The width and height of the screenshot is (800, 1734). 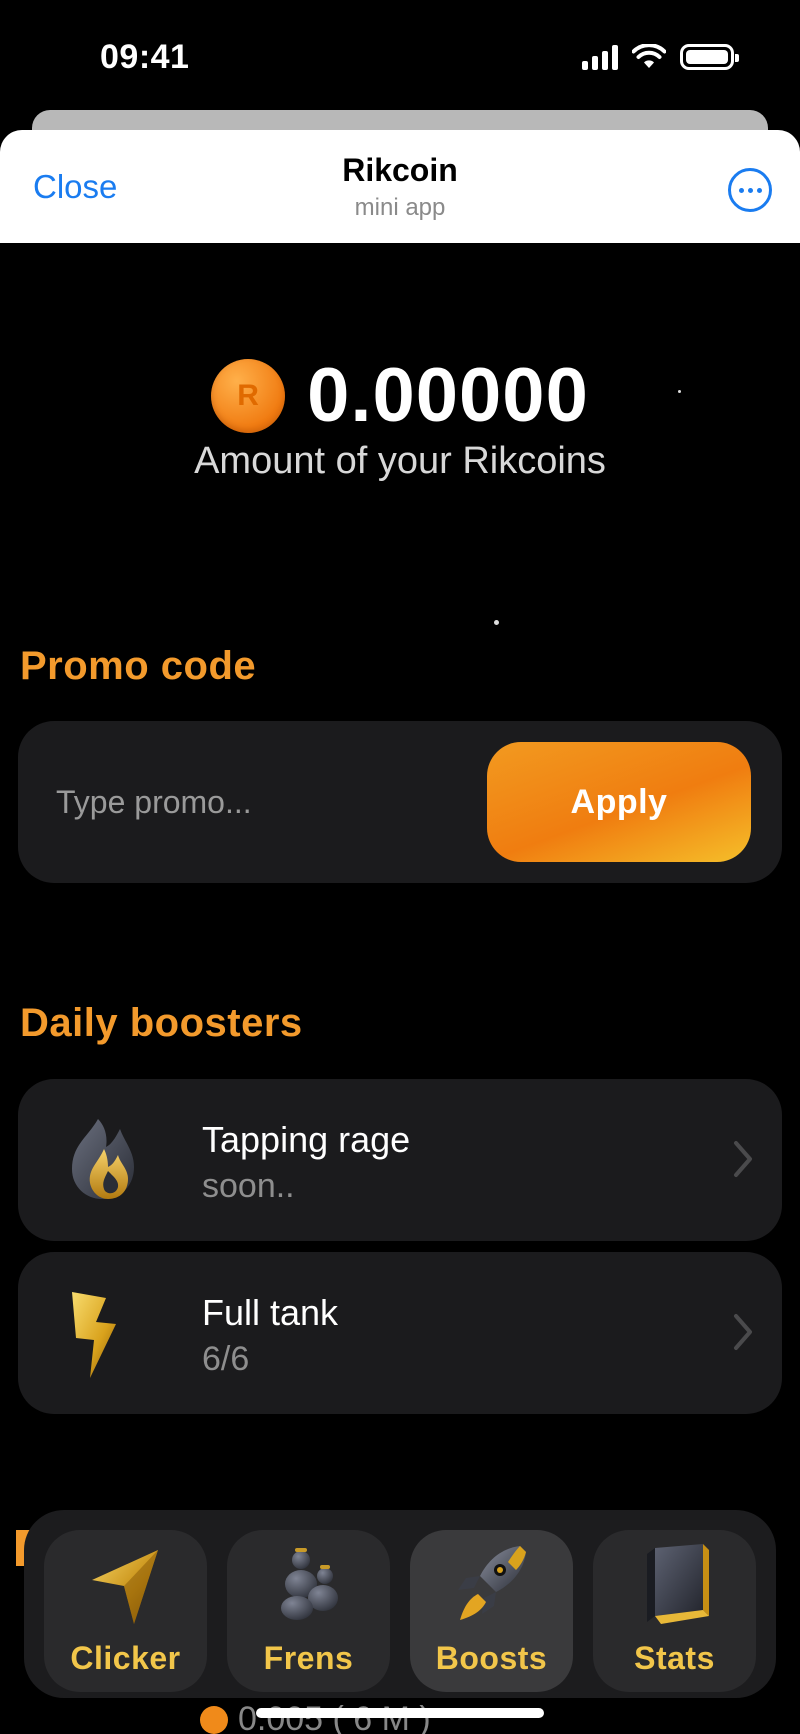 I want to click on miniapp-header: Close Rikcoin mini app, so click(x=400, y=186).